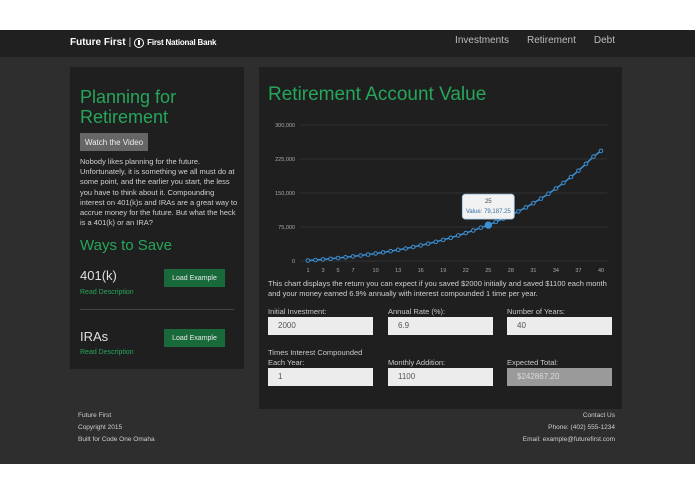 This screenshot has width=695, height=494. Describe the element at coordinates (556, 271) in the screenshot. I see `x-tick-label: 34` at that location.